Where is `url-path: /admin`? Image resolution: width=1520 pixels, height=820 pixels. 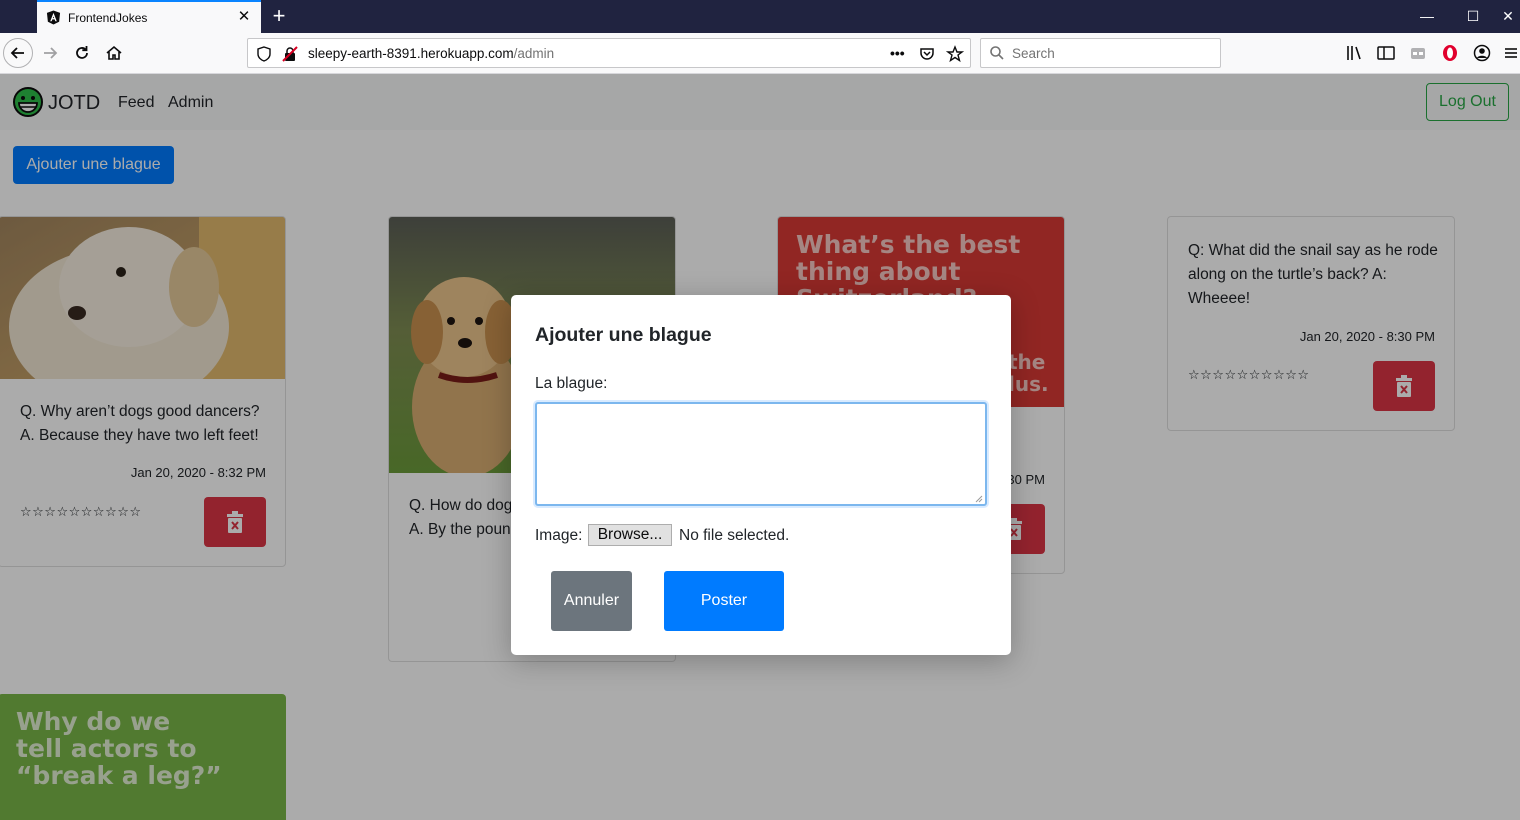 url-path: /admin is located at coordinates (534, 53).